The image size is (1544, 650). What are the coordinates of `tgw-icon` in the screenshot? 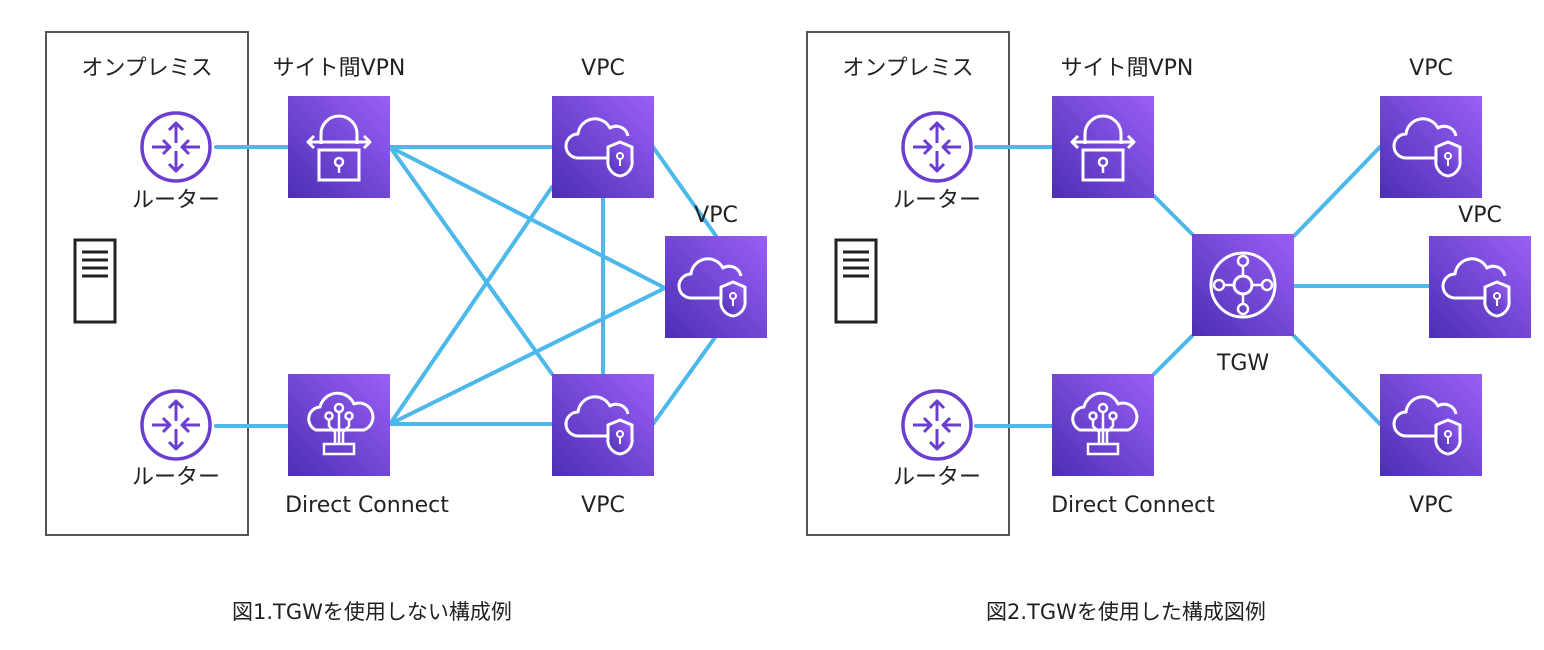 It's located at (1243, 285).